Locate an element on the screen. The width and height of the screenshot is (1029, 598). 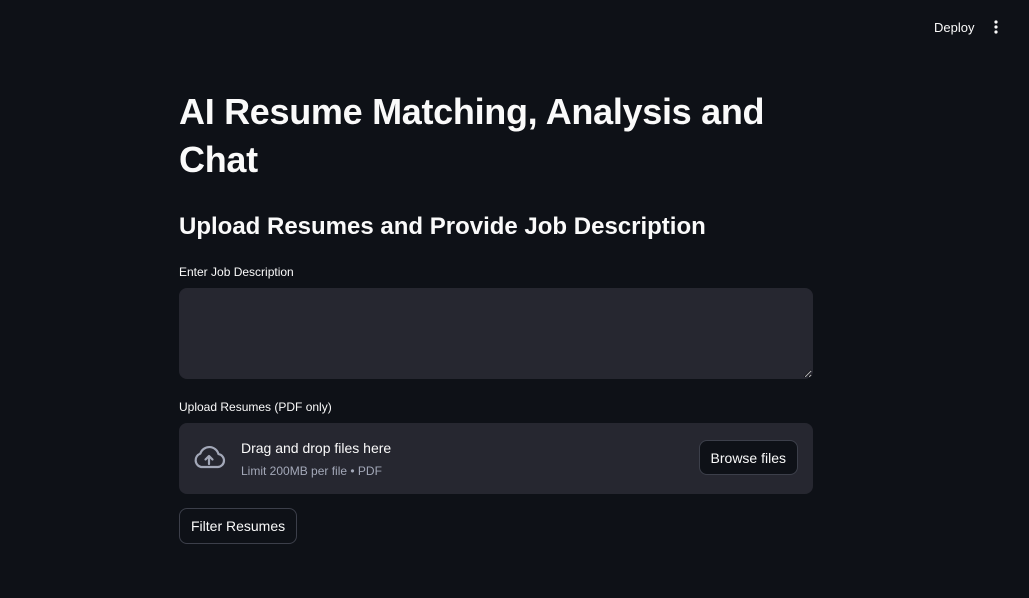
job-description-label: Enter Job Description is located at coordinates (236, 272).